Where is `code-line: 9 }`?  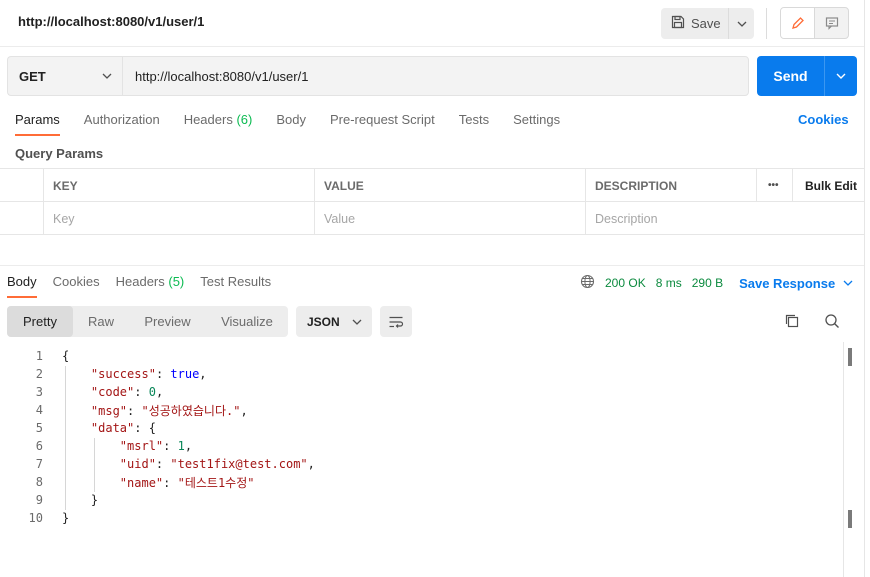
code-line: 9 } is located at coordinates (67, 500).